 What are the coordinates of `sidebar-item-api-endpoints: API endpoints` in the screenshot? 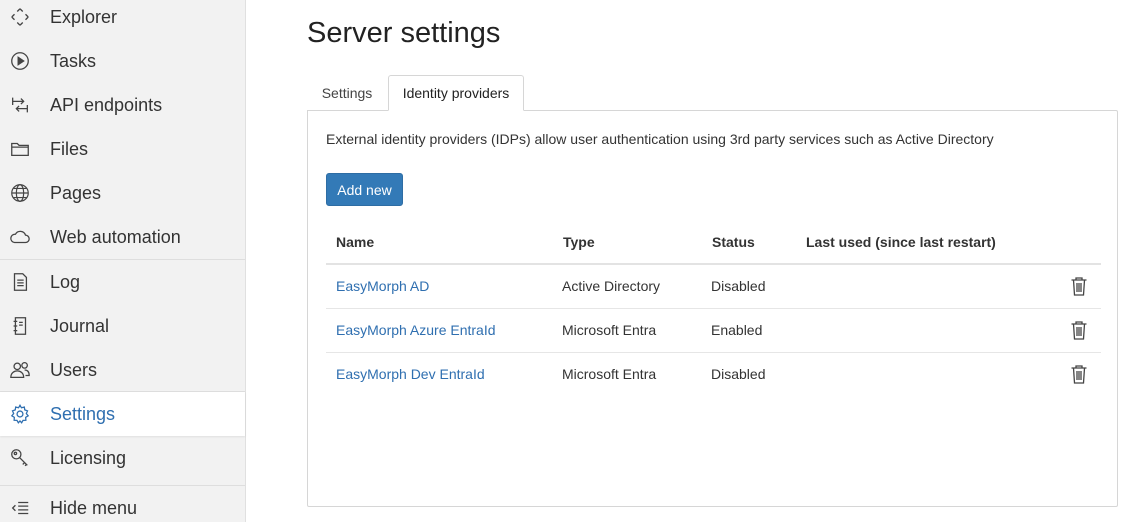 It's located at (122, 105).